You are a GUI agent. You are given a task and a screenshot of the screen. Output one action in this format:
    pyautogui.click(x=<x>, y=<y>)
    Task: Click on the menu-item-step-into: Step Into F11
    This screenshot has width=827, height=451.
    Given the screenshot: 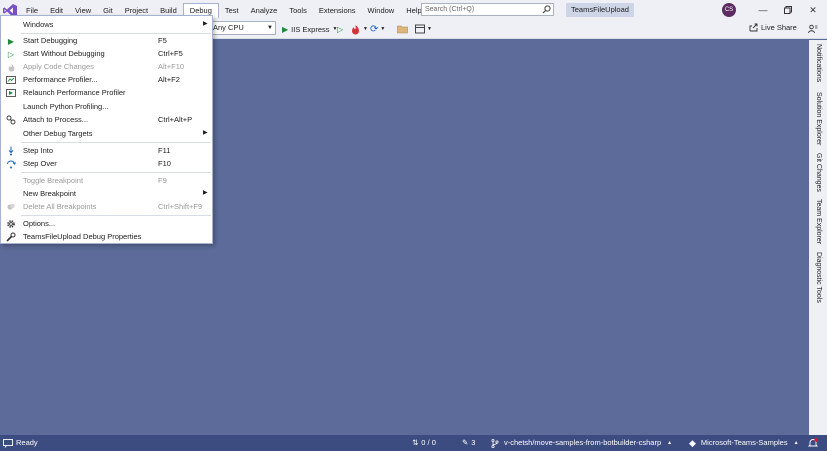 What is the action you would take?
    pyautogui.click(x=106, y=150)
    